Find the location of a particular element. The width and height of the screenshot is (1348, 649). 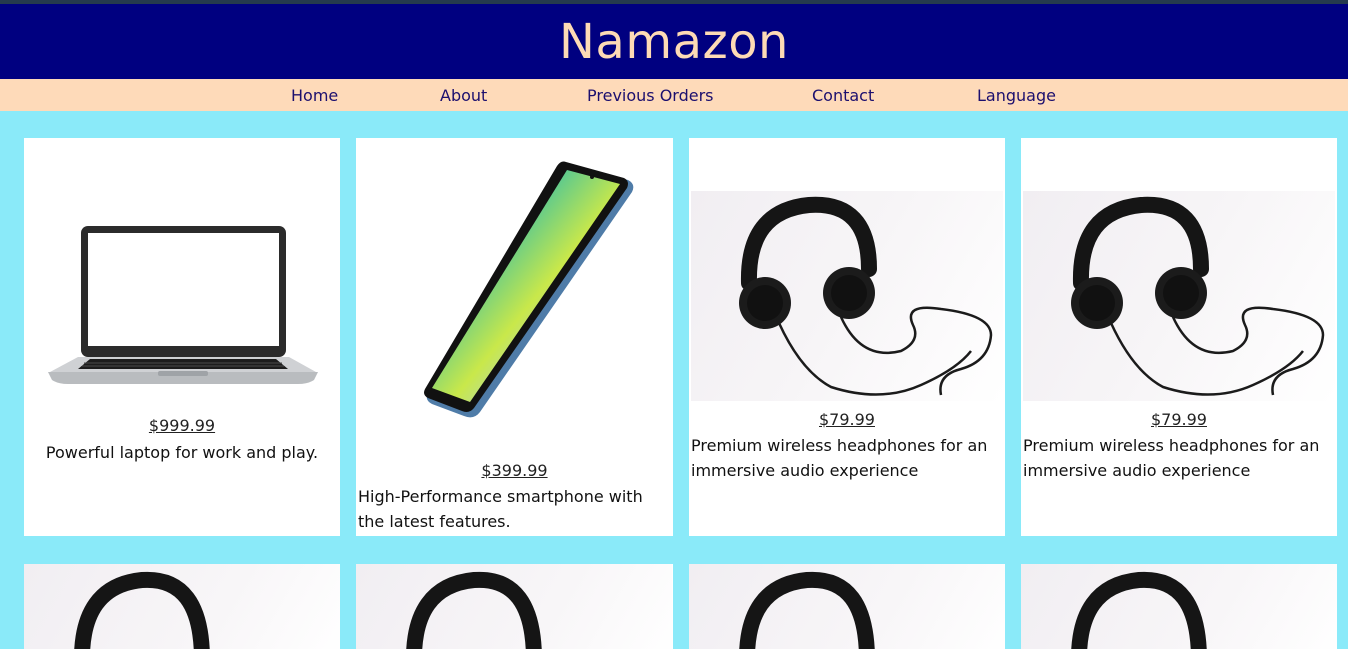

nav-language: Language is located at coordinates (1016, 95).